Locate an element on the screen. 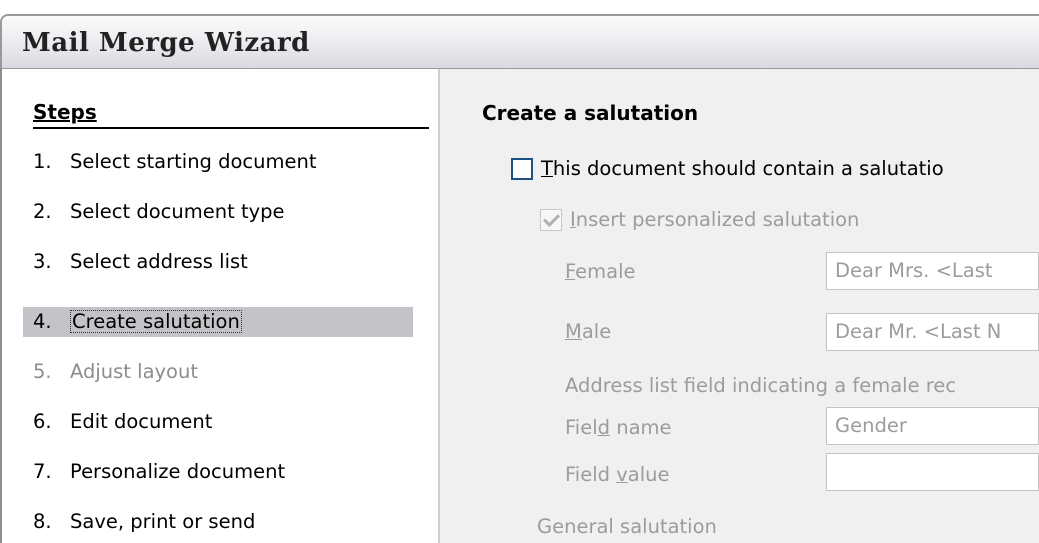  contain-salutation-label: This document should contain a salutatio is located at coordinates (742, 169).